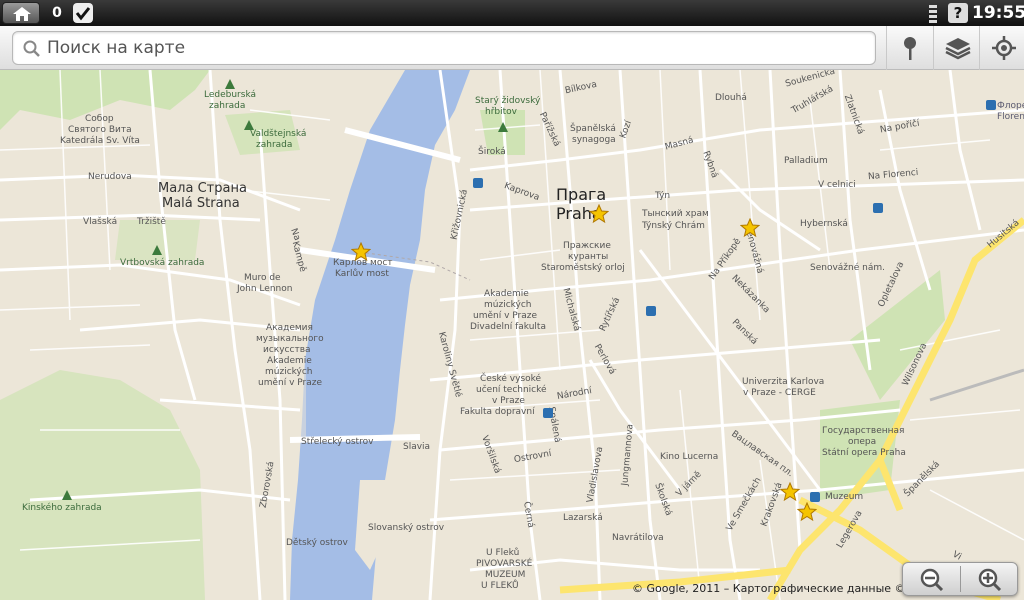  What do you see at coordinates (500, 586) in the screenshot?
I see `map-label: U FLEKŮ` at bounding box center [500, 586].